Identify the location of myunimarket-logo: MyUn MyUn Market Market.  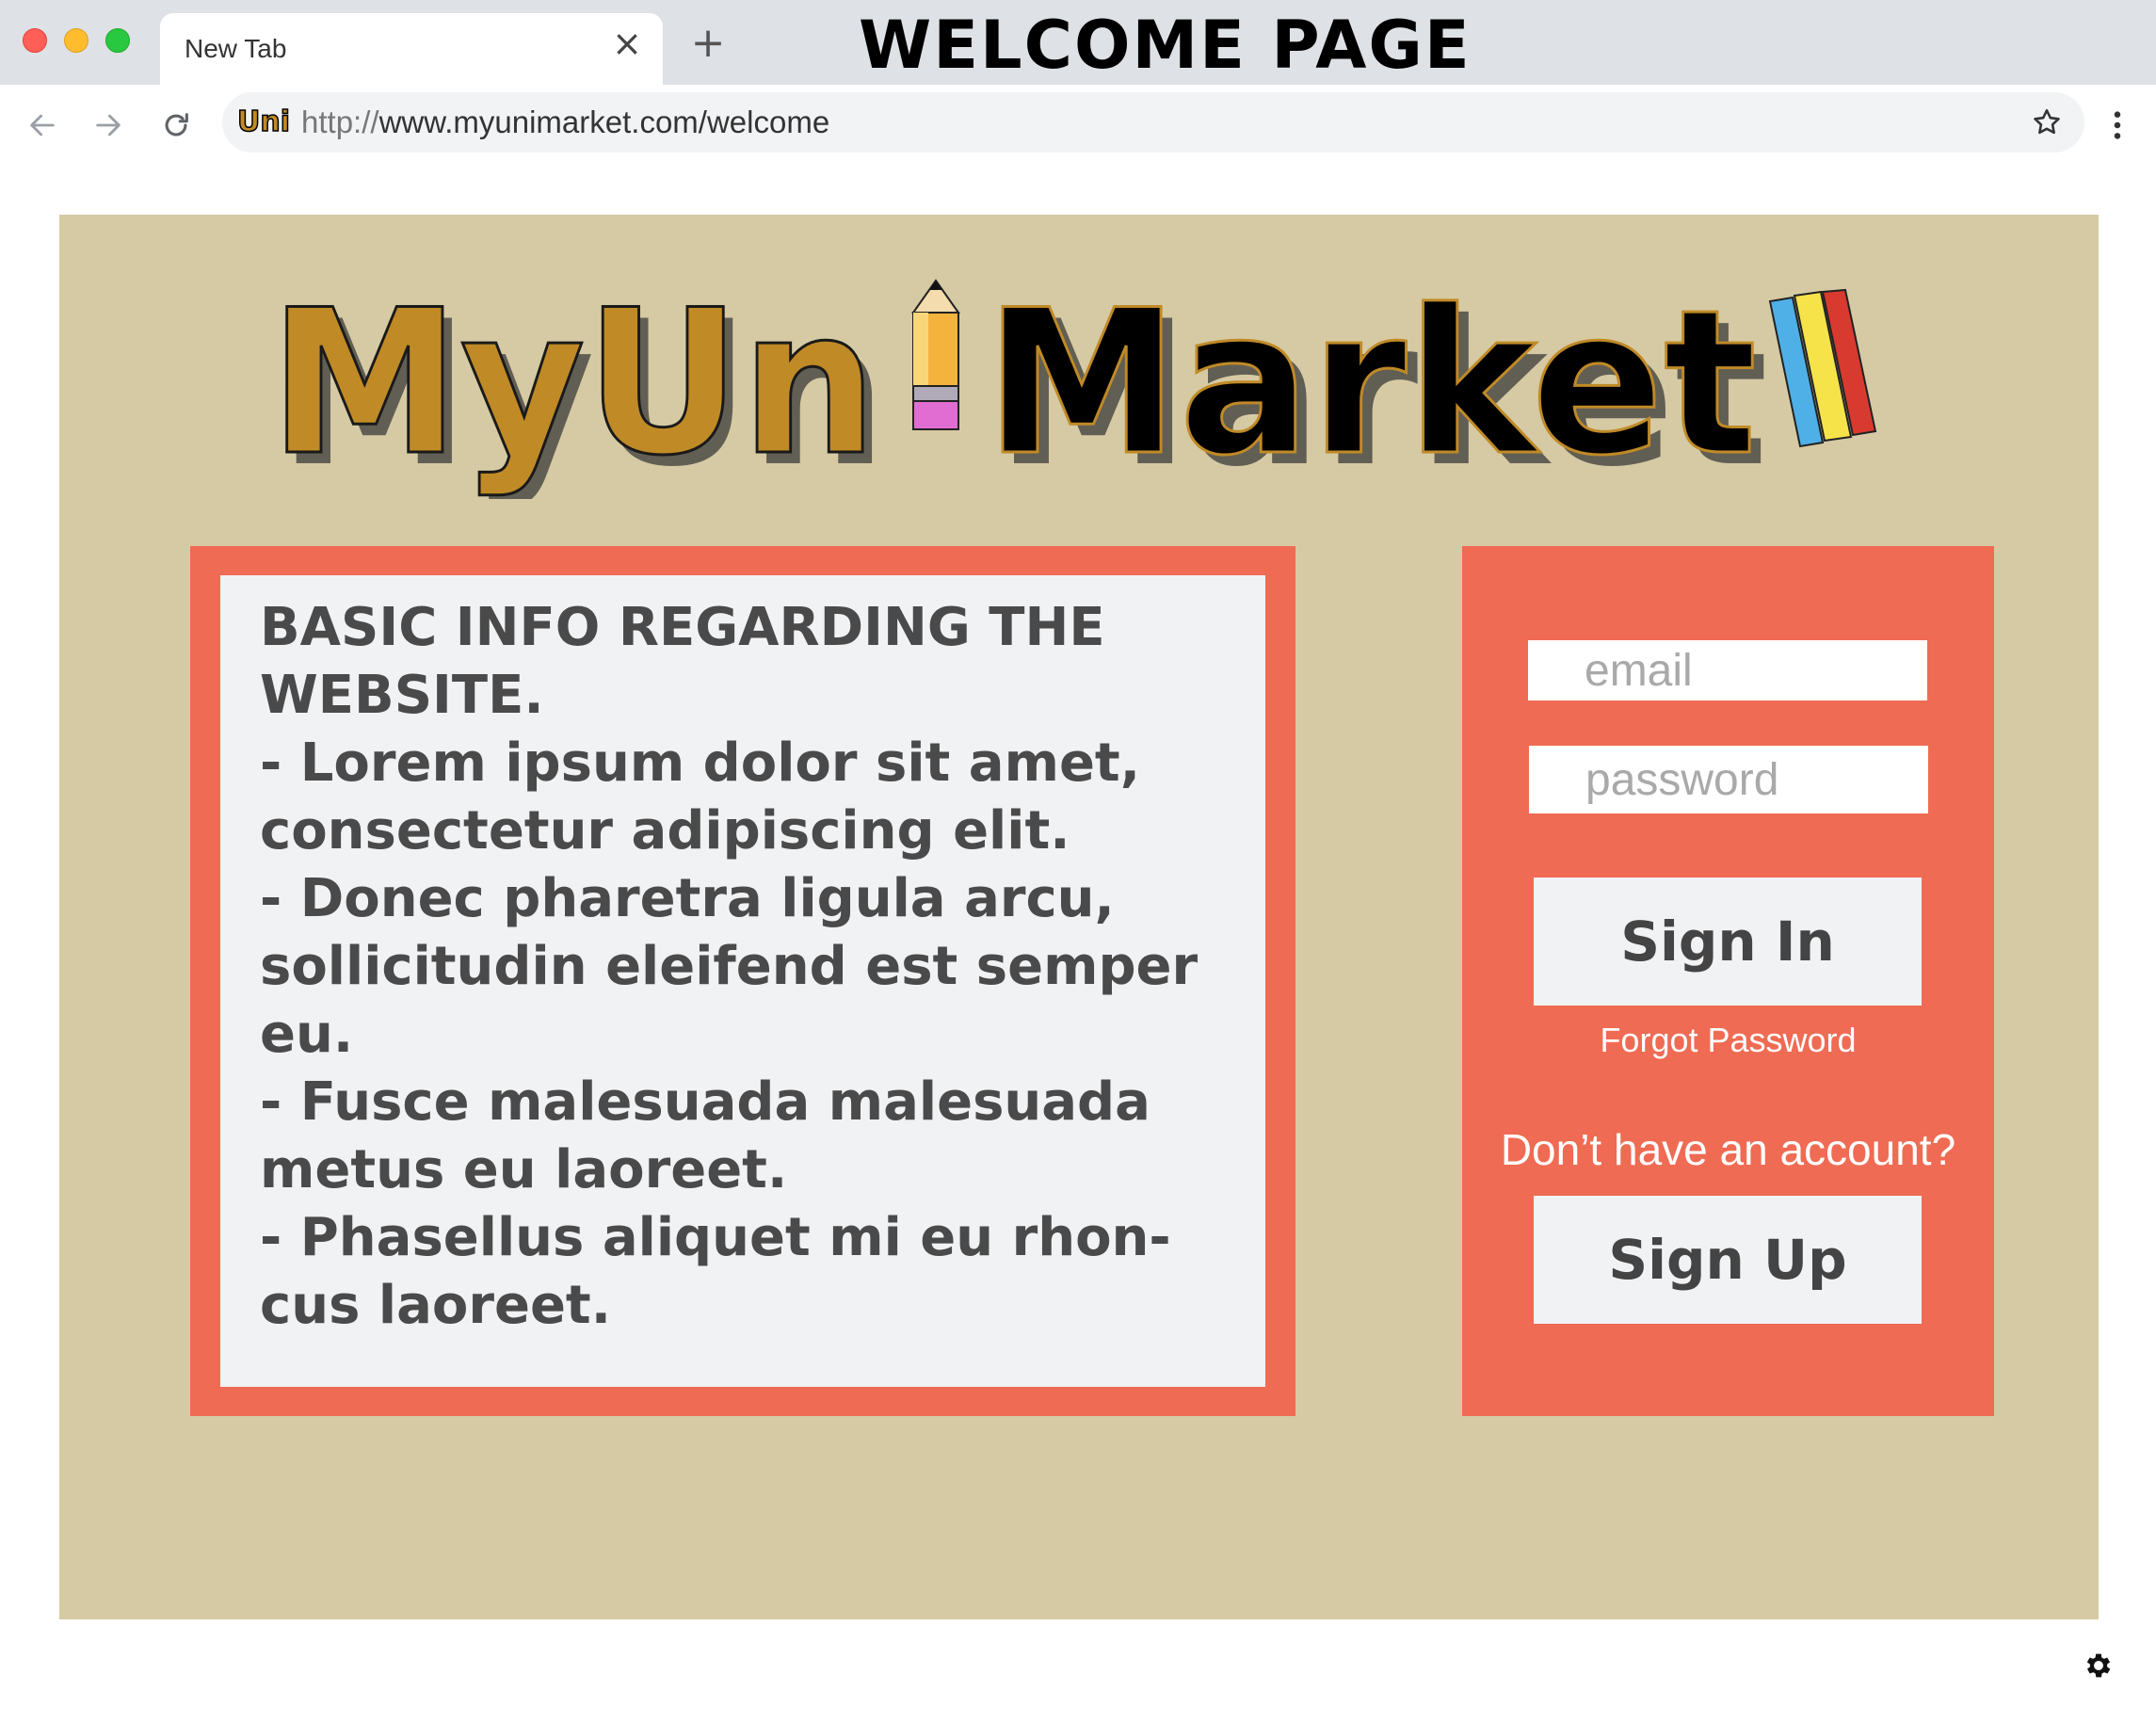
(1075, 386).